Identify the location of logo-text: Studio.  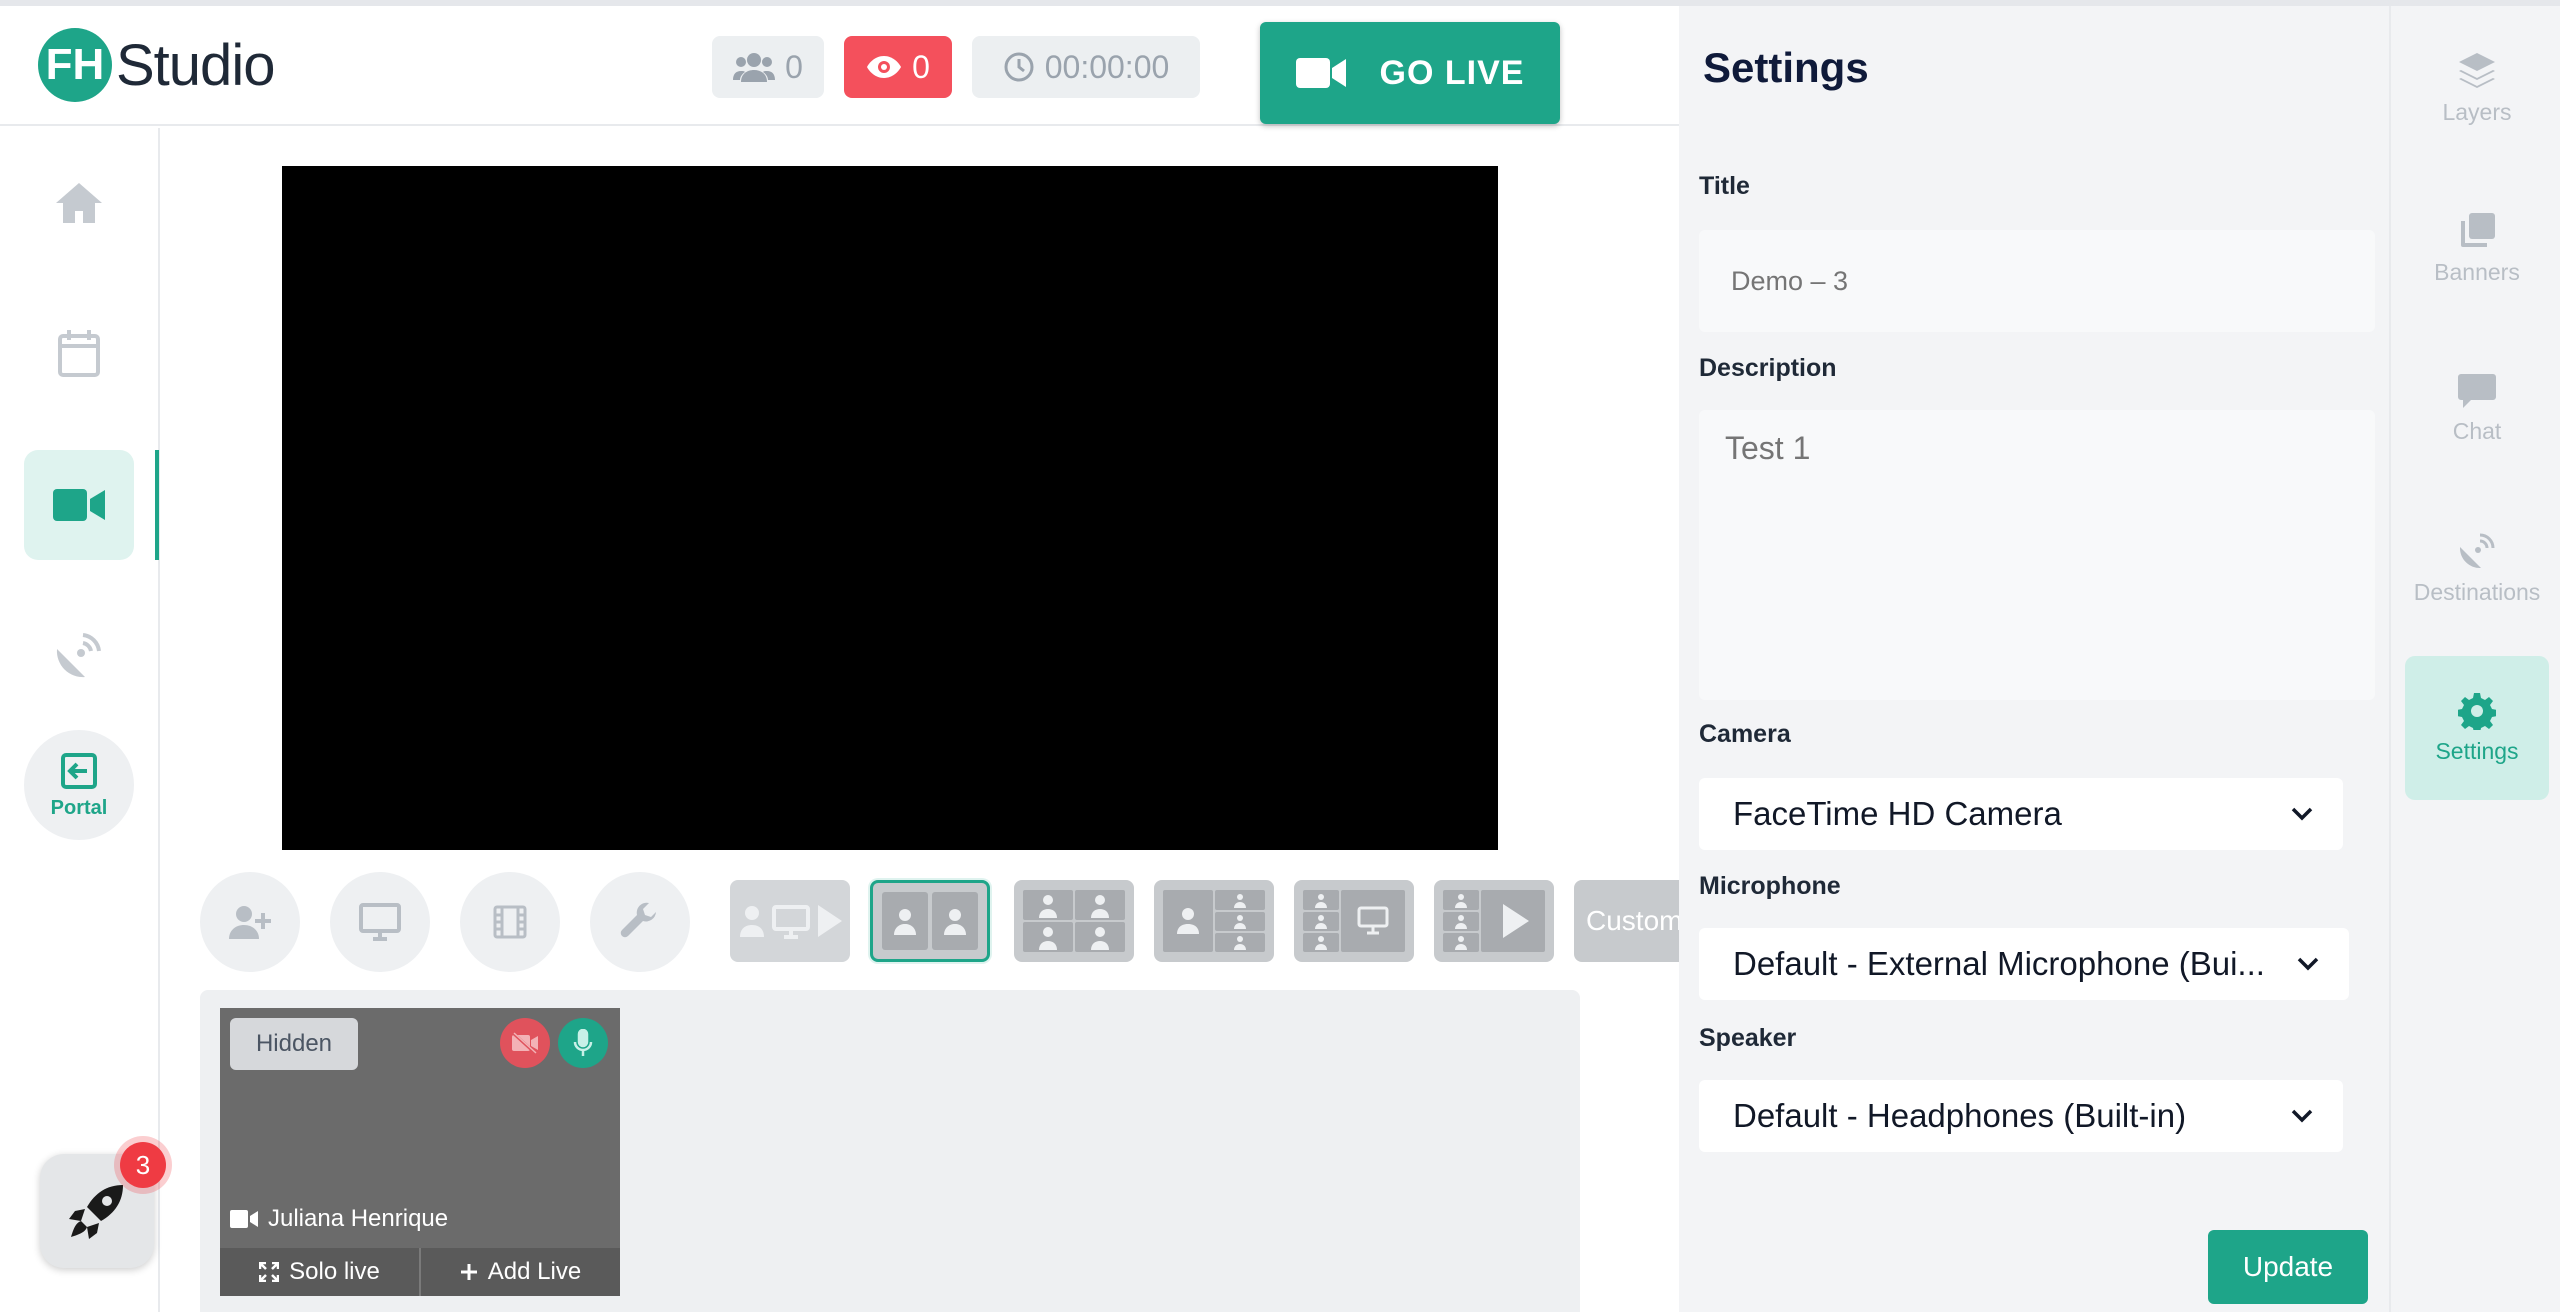
(195, 65).